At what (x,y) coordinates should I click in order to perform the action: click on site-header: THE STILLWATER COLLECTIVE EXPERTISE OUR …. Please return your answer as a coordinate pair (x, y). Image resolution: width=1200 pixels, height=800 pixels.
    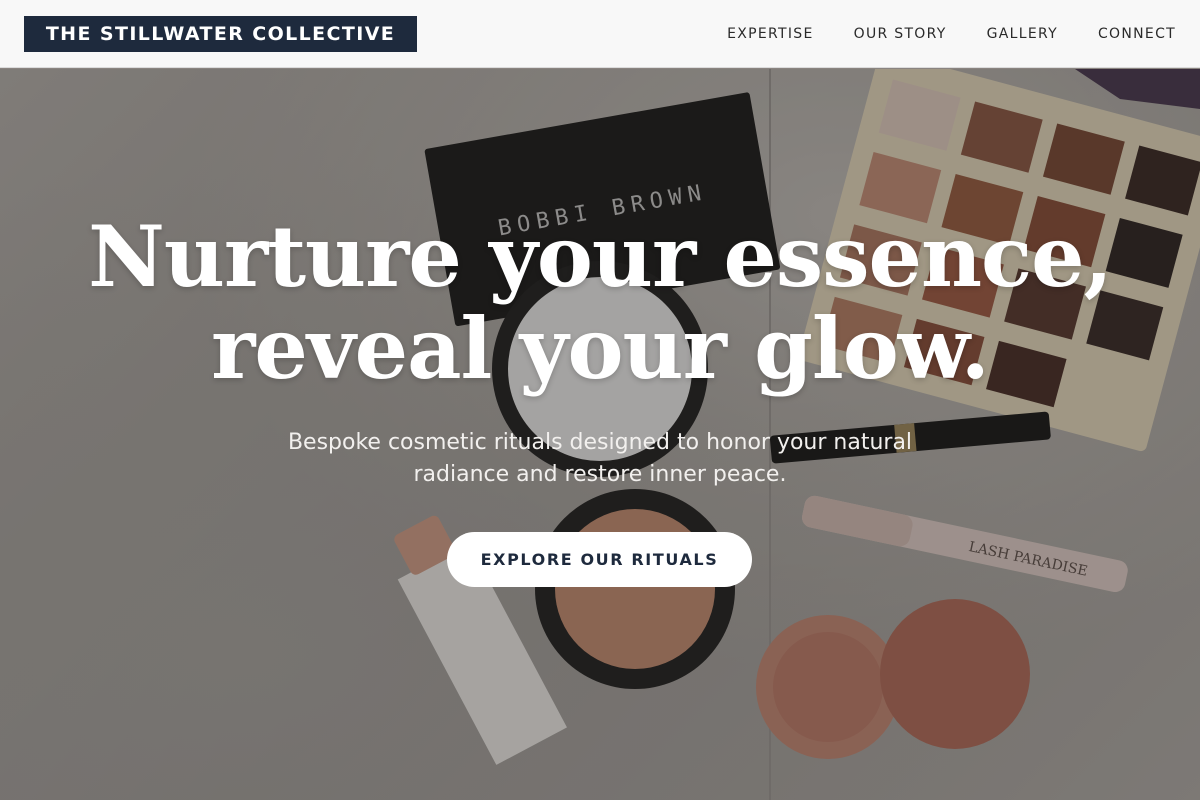
    Looking at the image, I should click on (600, 34).